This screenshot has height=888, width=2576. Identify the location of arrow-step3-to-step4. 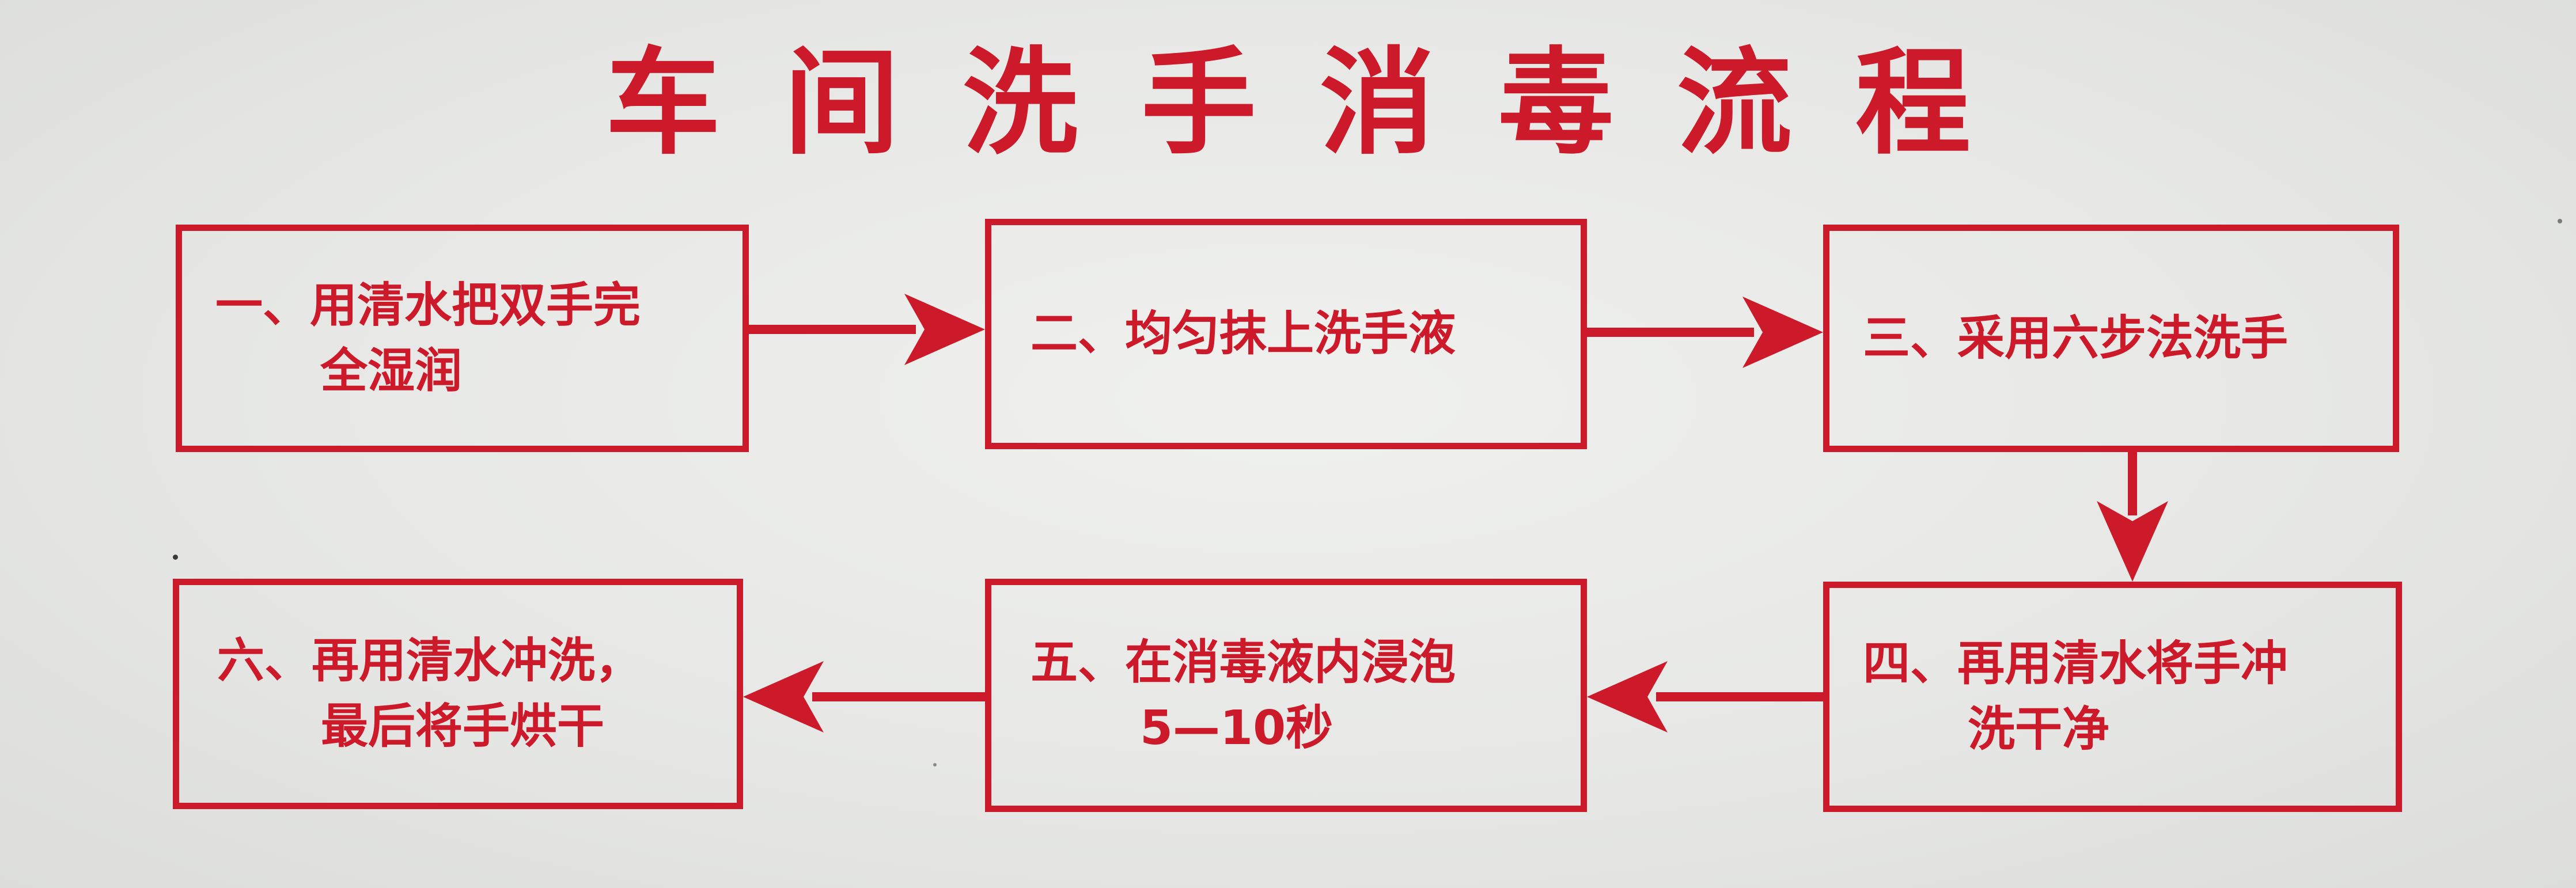
(2132, 517).